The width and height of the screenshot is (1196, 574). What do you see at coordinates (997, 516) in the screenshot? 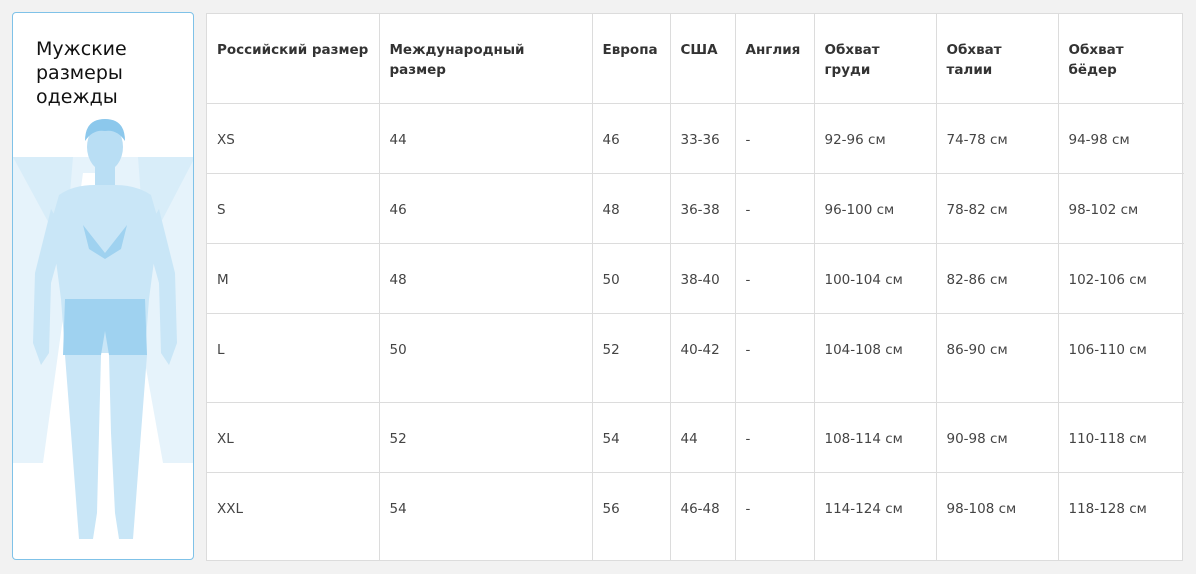
I see `table-cell: 98-108 см` at bounding box center [997, 516].